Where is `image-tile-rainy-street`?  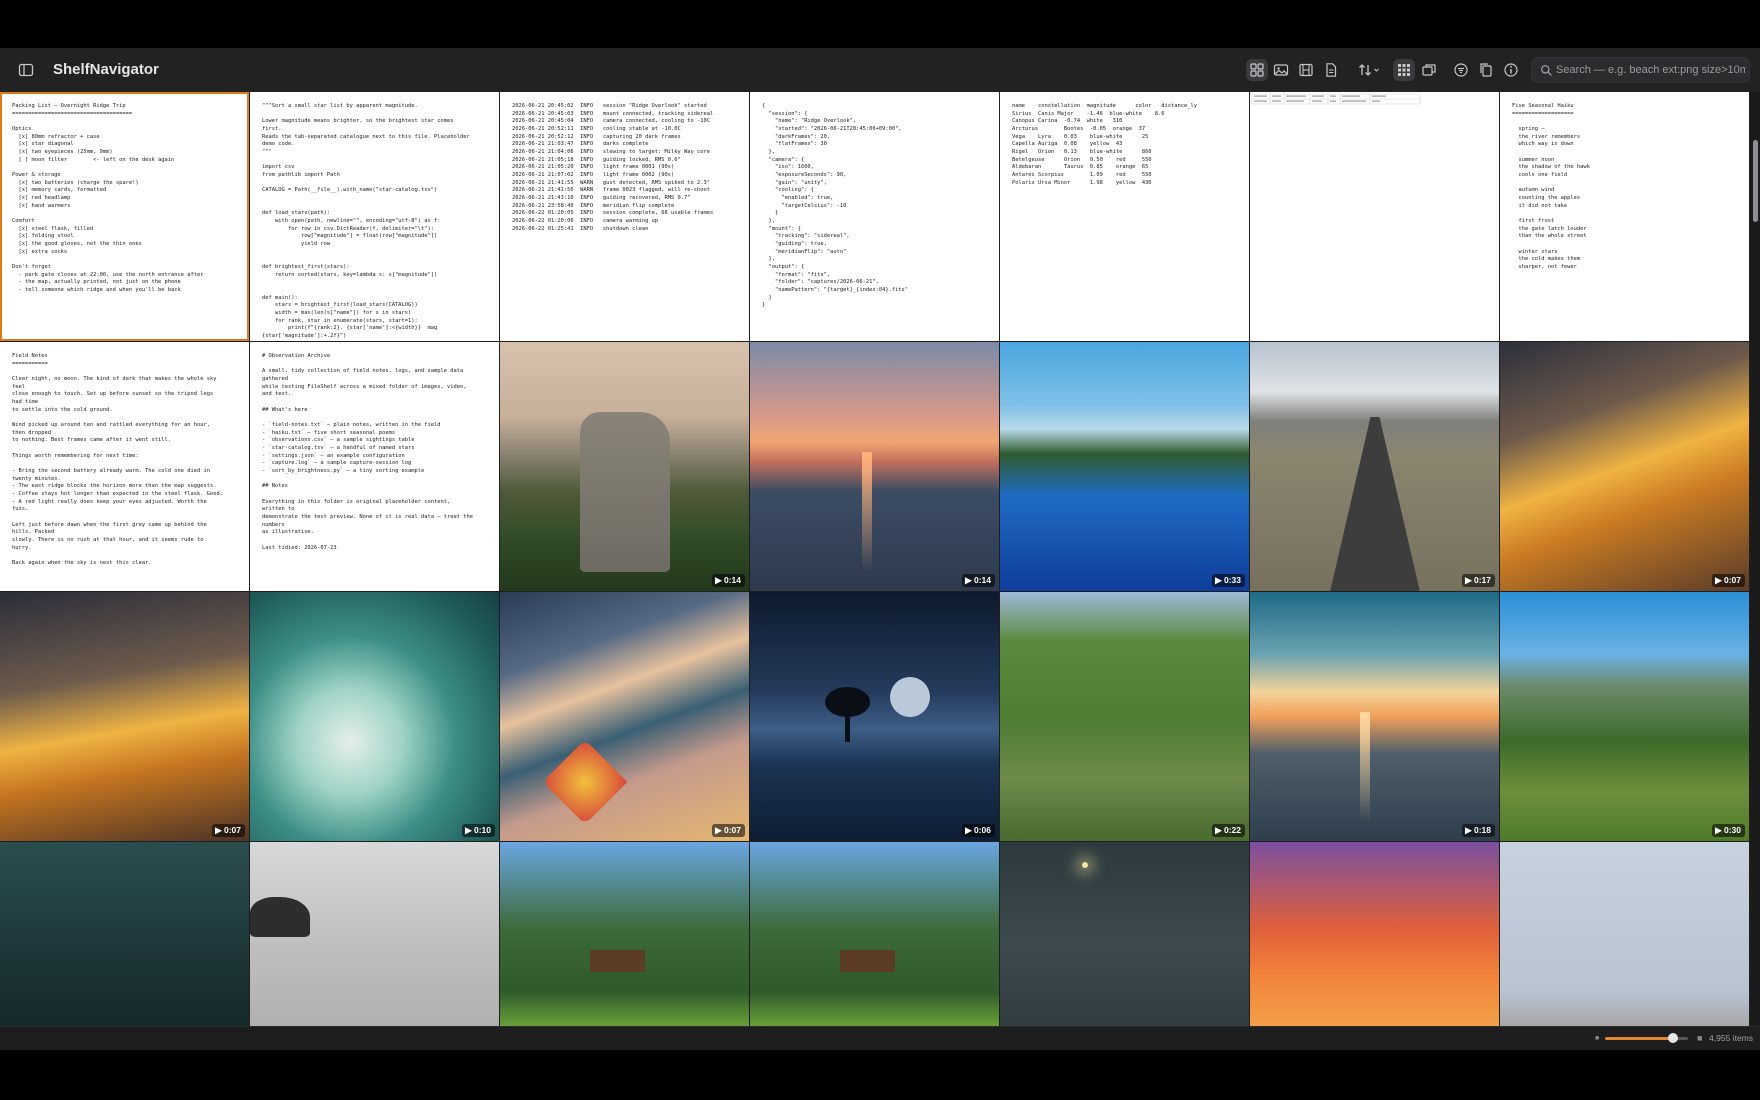
image-tile-rainy-street is located at coordinates (1124, 946).